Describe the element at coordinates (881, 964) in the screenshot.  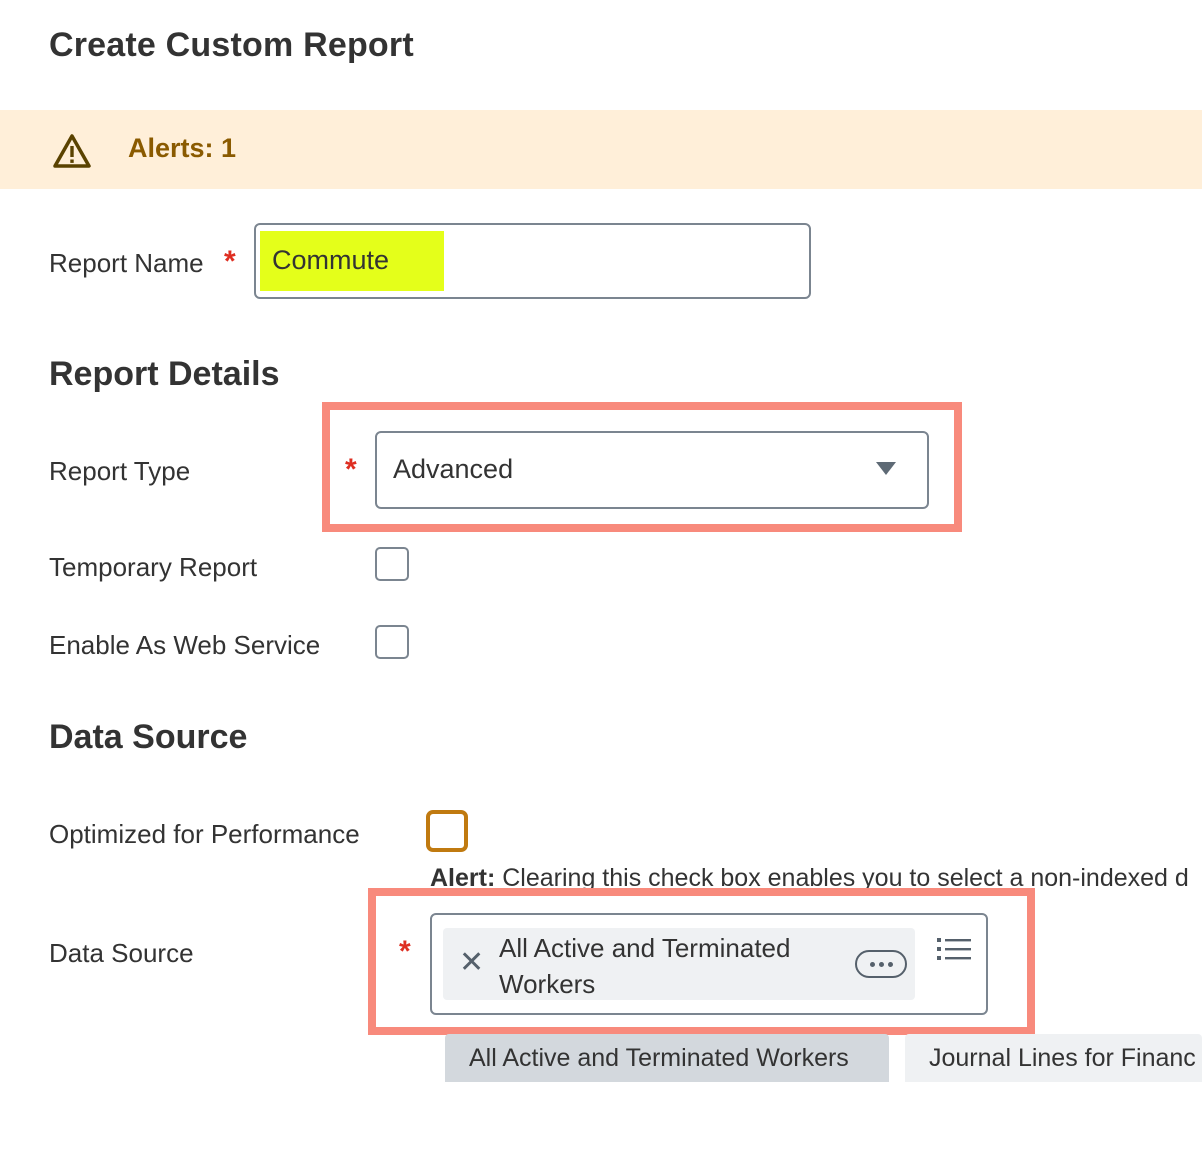
I see `more-options-icon` at that location.